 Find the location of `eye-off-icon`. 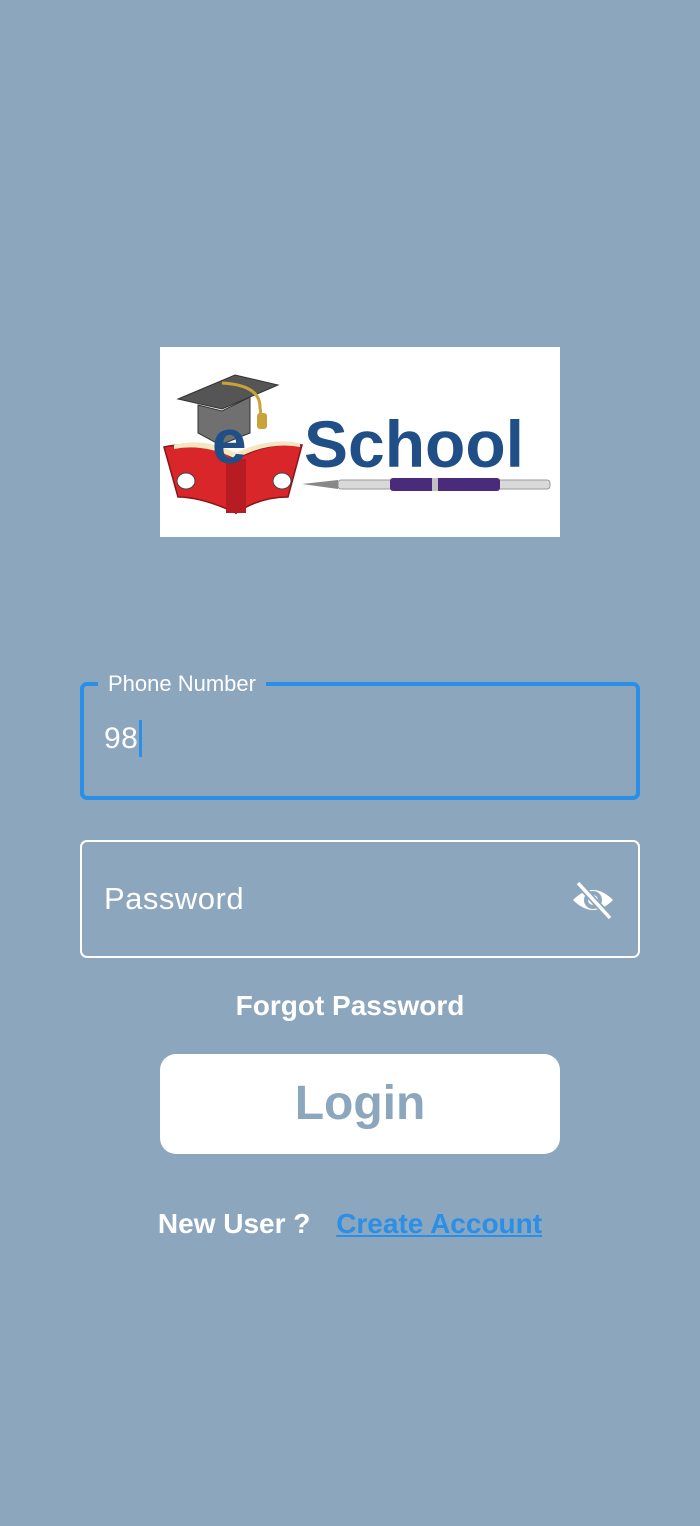

eye-off-icon is located at coordinates (593, 900).